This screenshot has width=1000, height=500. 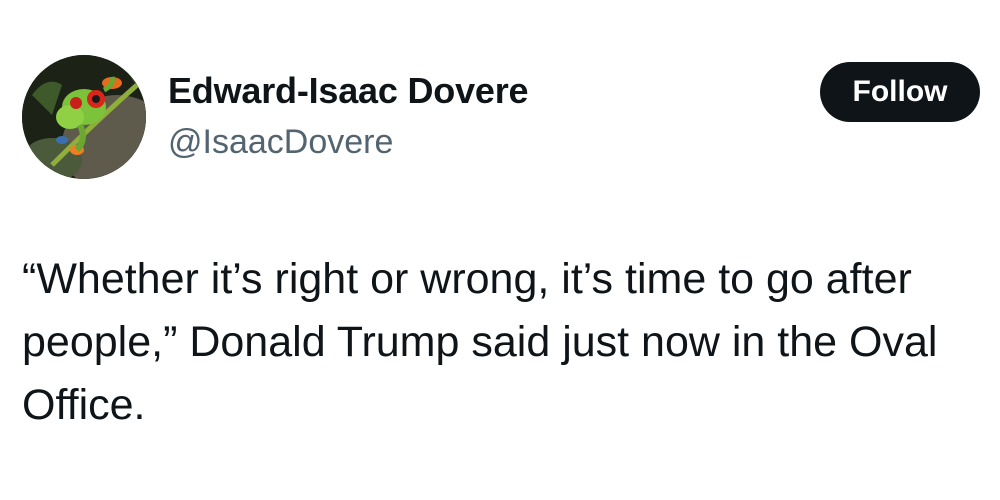 What do you see at coordinates (348, 91) in the screenshot?
I see `author-display-name: Edward-Isaac Dovere` at bounding box center [348, 91].